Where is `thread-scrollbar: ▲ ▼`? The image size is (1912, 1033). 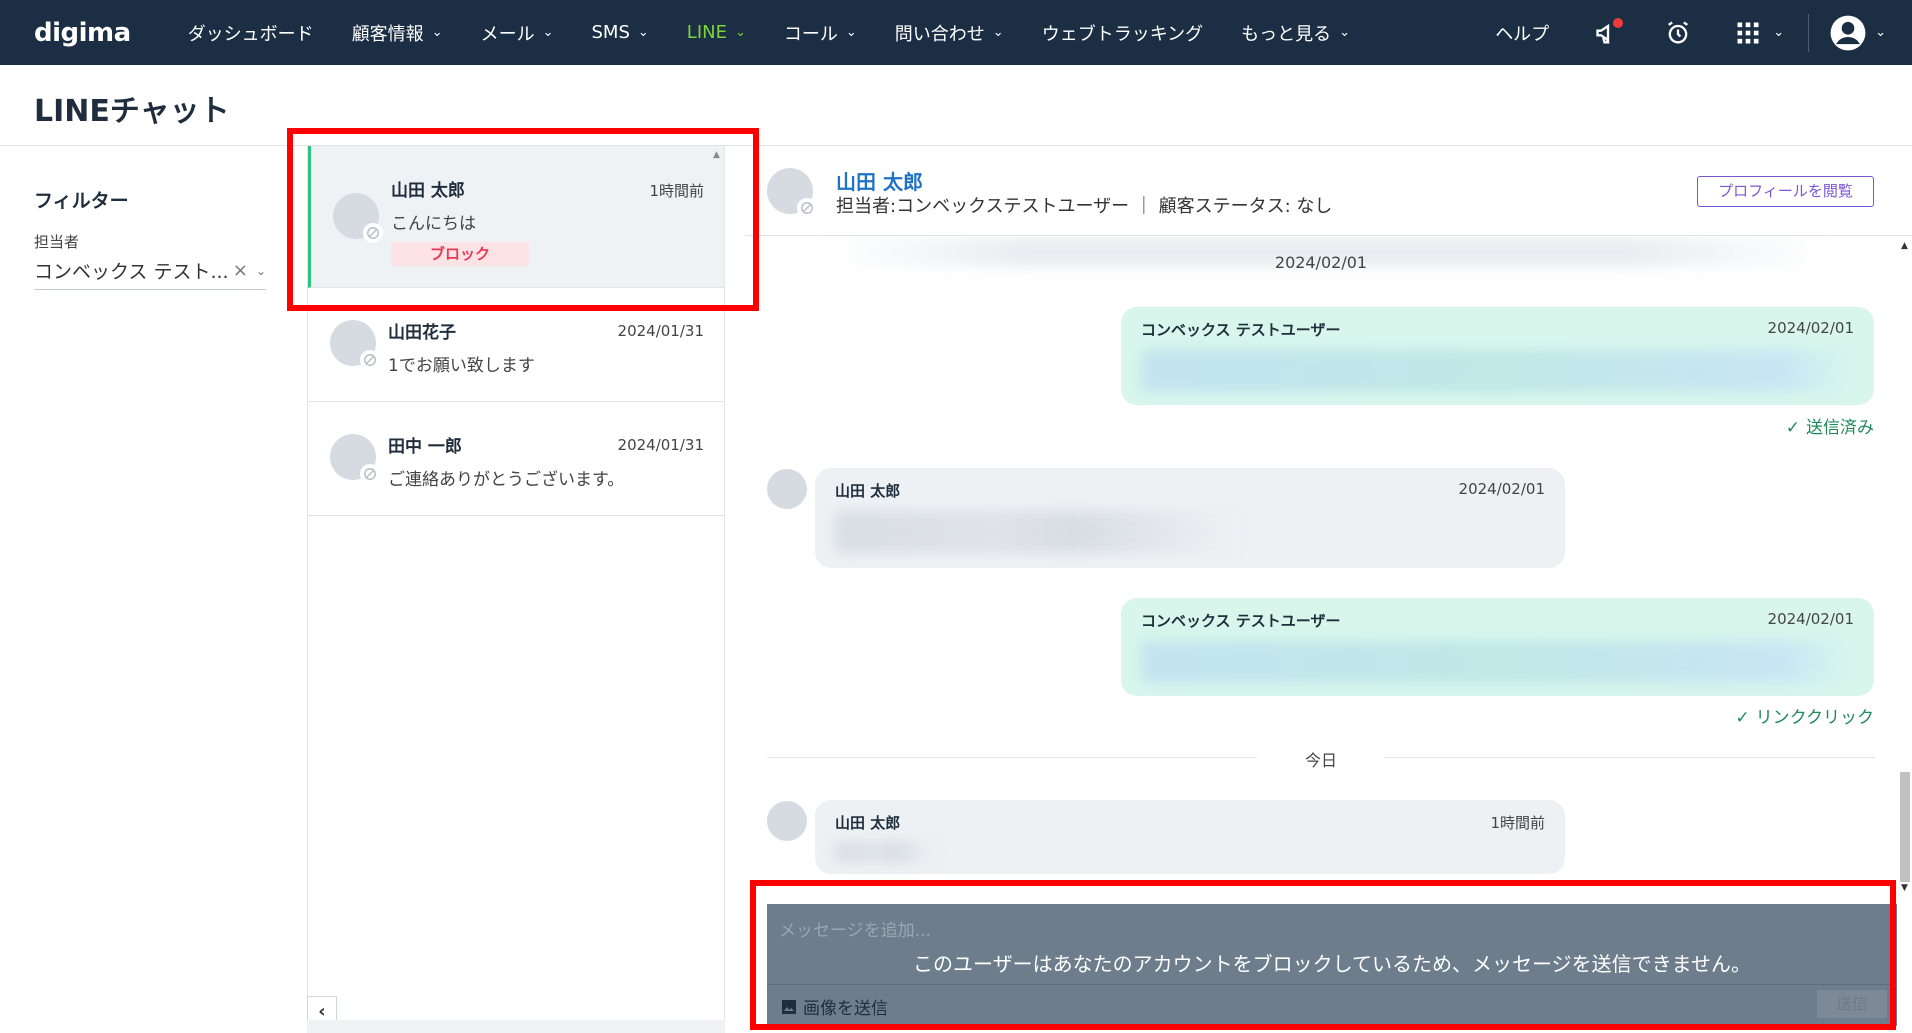 thread-scrollbar: ▲ ▼ is located at coordinates (1905, 567).